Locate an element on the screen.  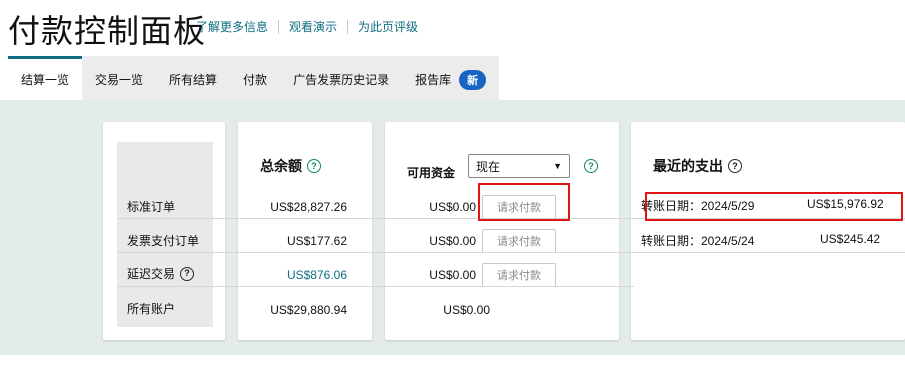
tab-ad-invoice-history: 广告发票历史记录 is located at coordinates (341, 78).